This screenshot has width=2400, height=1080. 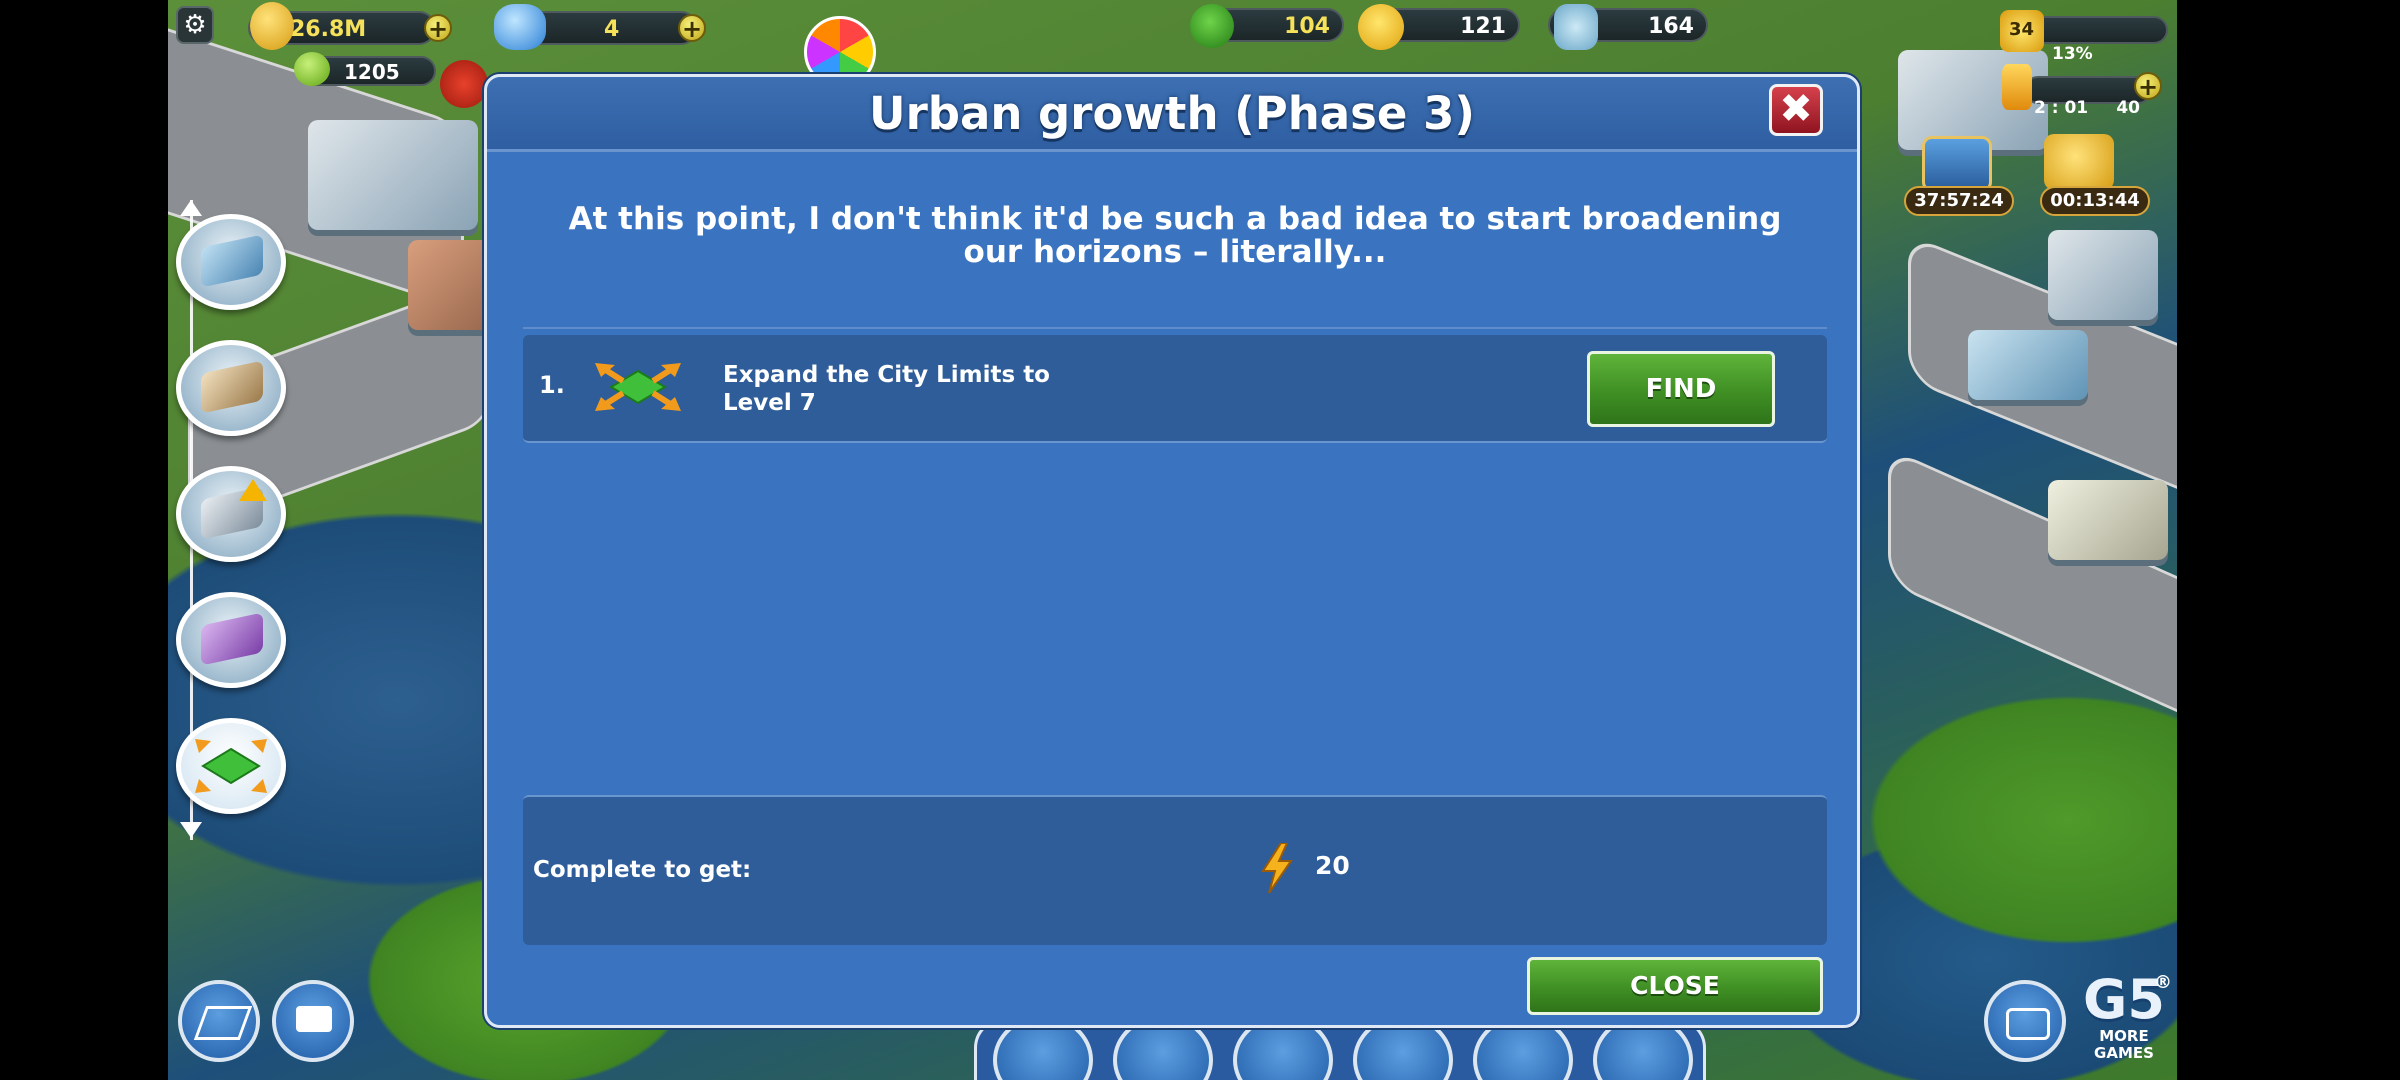 What do you see at coordinates (438, 28) in the screenshot?
I see `add-coins-button: +` at bounding box center [438, 28].